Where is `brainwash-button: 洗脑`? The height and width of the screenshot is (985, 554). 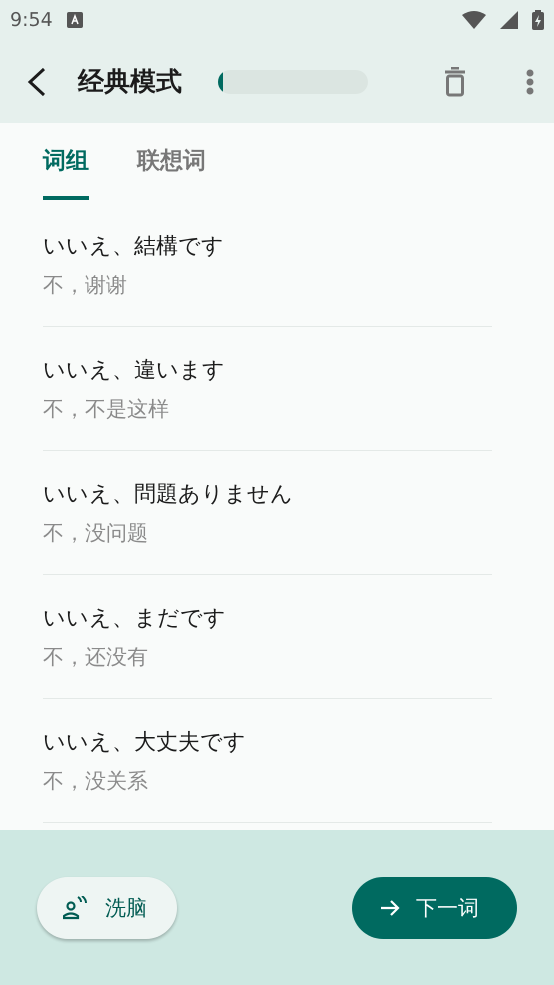
brainwash-button: 洗脑 is located at coordinates (107, 907).